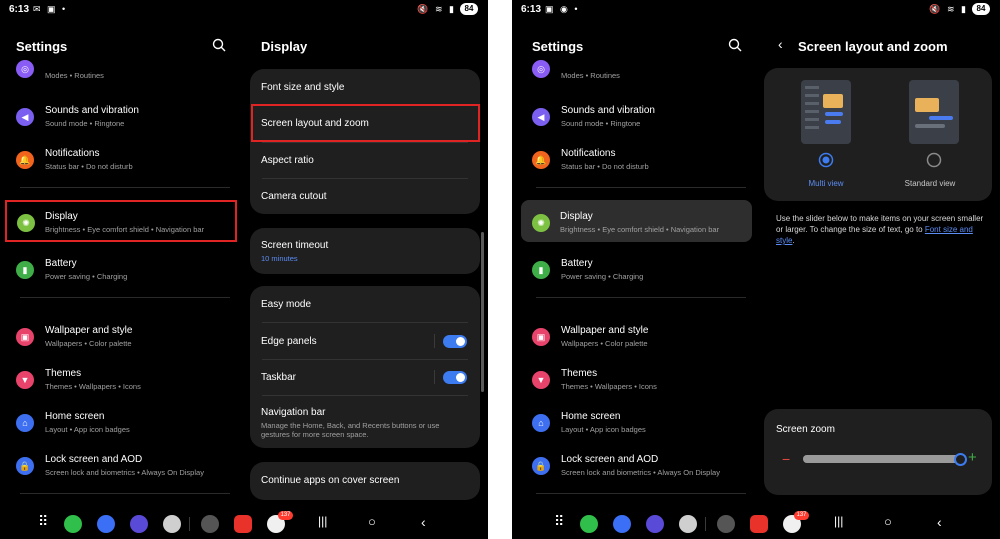 The height and width of the screenshot is (539, 1000). I want to click on edge-panels-toggle, so click(455, 341).